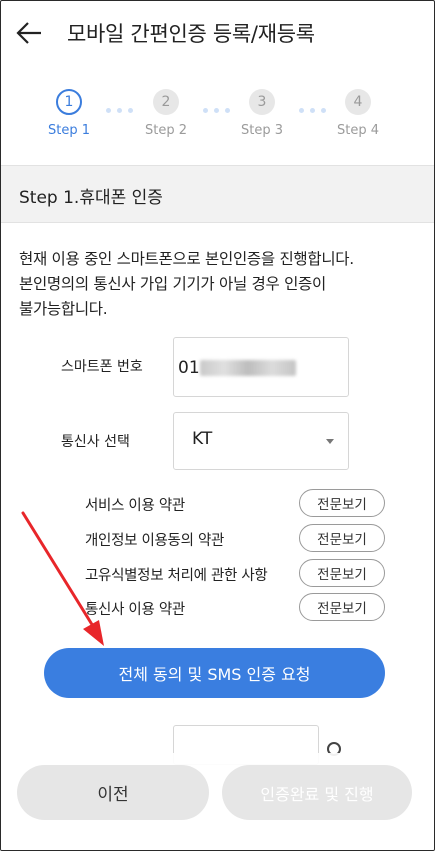 The width and height of the screenshot is (435, 851). Describe the element at coordinates (68, 130) in the screenshot. I see `step-label: Step 1` at that location.